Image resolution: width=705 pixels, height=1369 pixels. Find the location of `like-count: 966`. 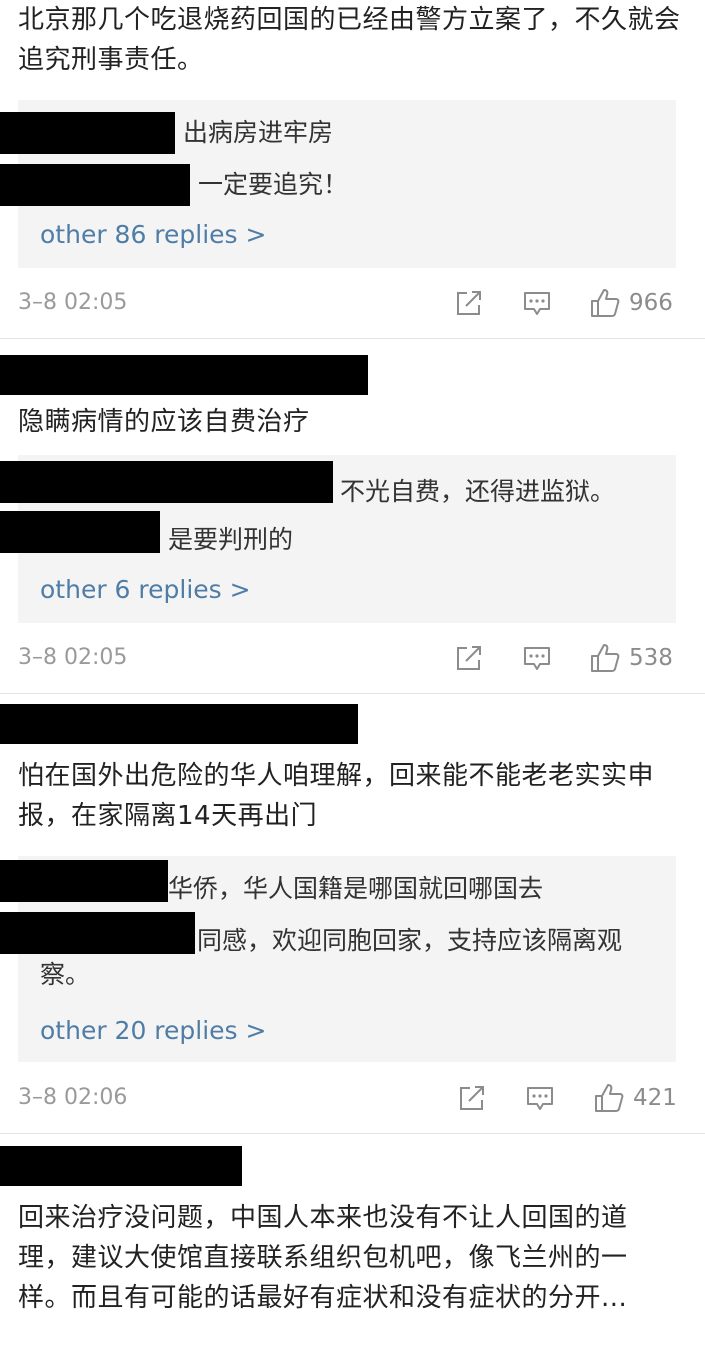

like-count: 966 is located at coordinates (651, 303).